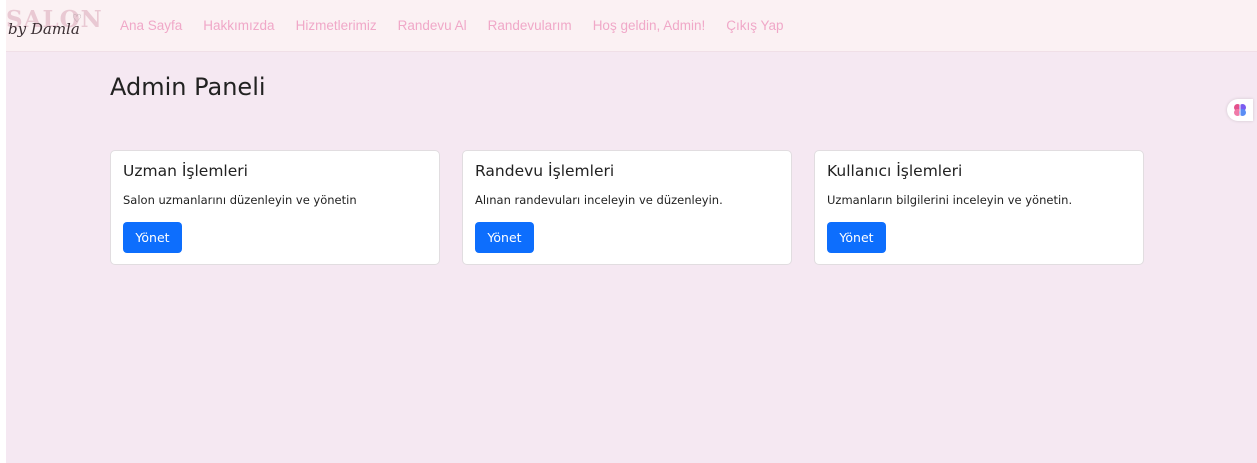  What do you see at coordinates (238, 25) in the screenshot?
I see `nav-link-about: Hakkımızda` at bounding box center [238, 25].